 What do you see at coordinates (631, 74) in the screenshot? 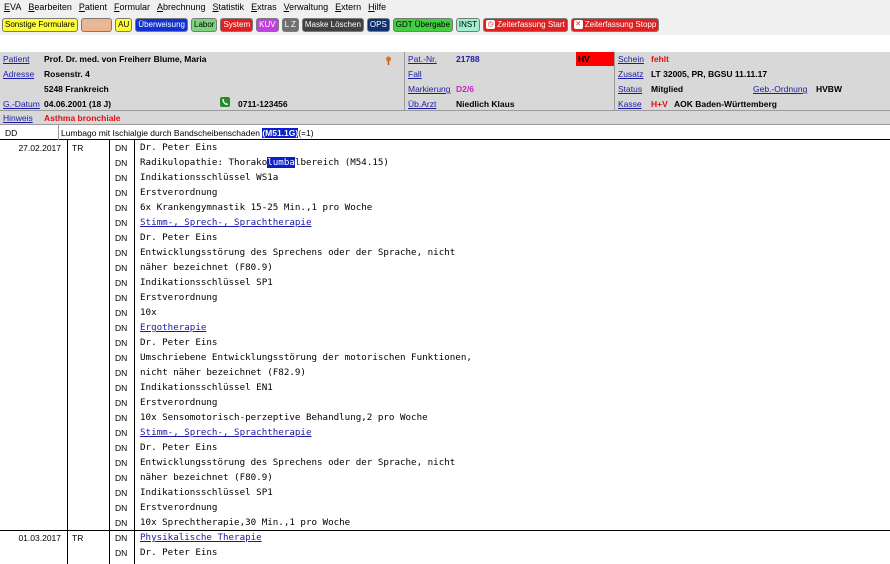
I see `zusatz-link: Zusatz` at bounding box center [631, 74].